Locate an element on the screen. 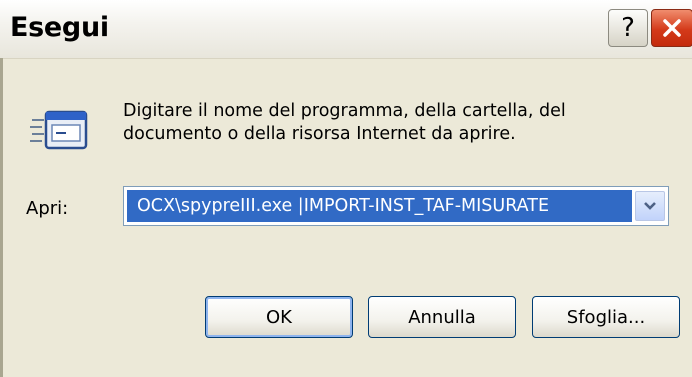 The height and width of the screenshot is (377, 692). open-field-label: Apri: is located at coordinates (47, 208).